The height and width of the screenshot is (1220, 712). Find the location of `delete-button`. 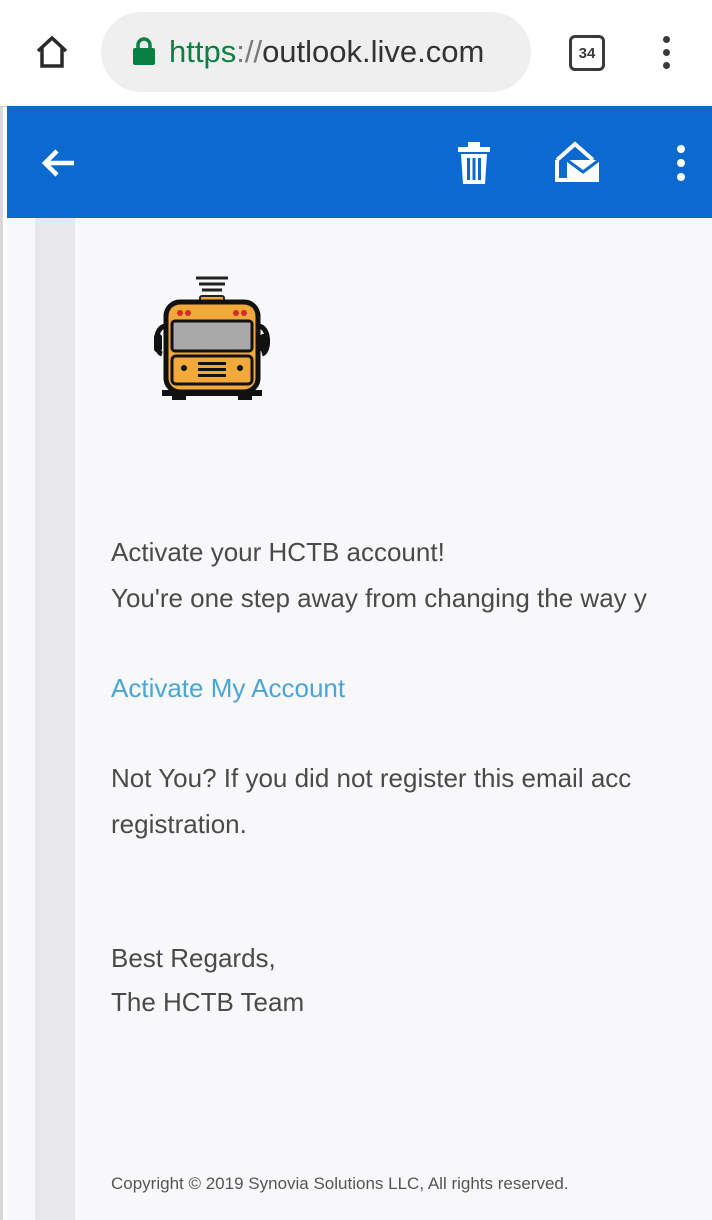

delete-button is located at coordinates (474, 163).